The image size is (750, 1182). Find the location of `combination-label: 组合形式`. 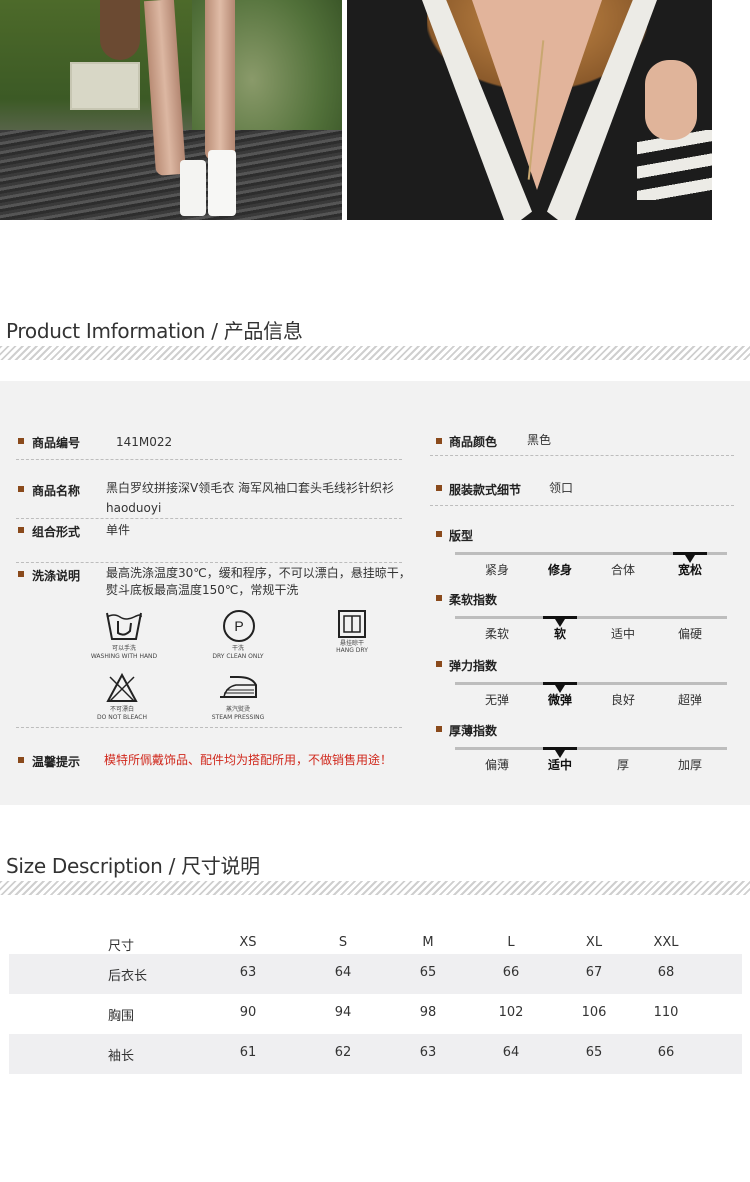

combination-label: 组合形式 is located at coordinates (56, 532).